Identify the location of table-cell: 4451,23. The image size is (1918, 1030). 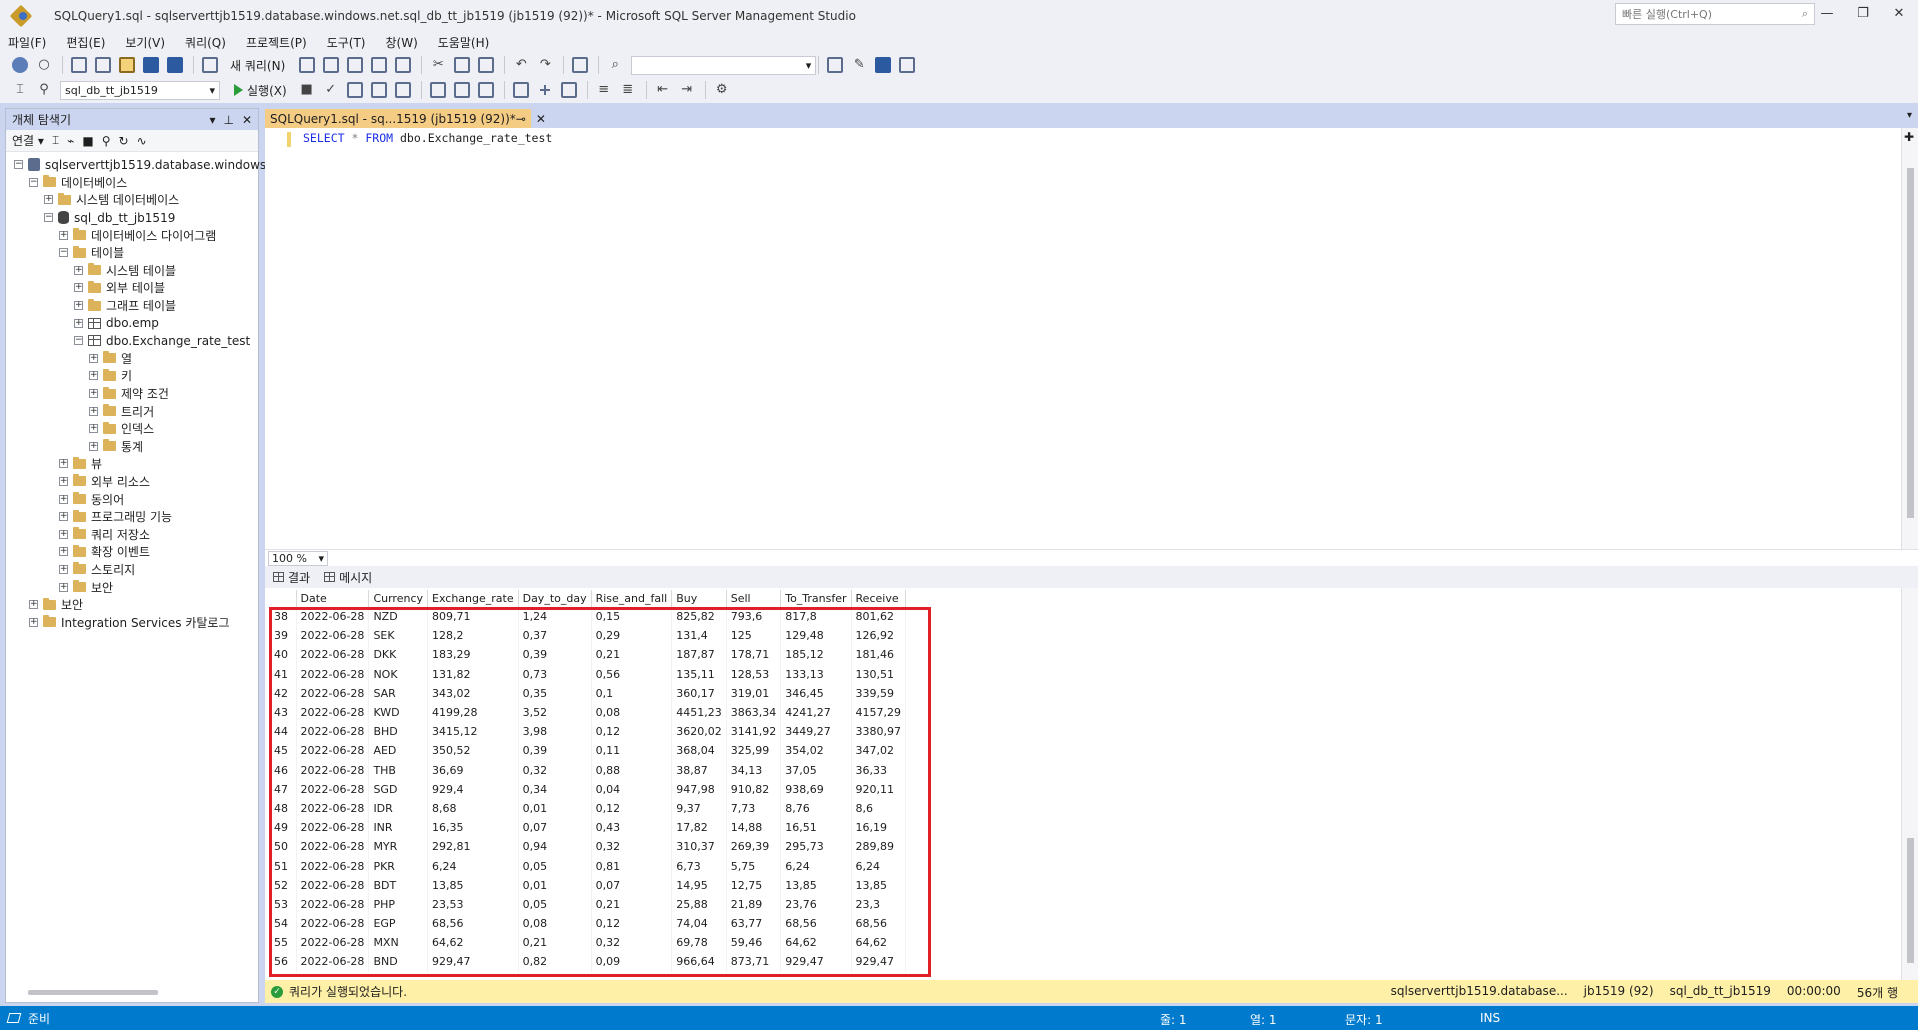
(699, 712).